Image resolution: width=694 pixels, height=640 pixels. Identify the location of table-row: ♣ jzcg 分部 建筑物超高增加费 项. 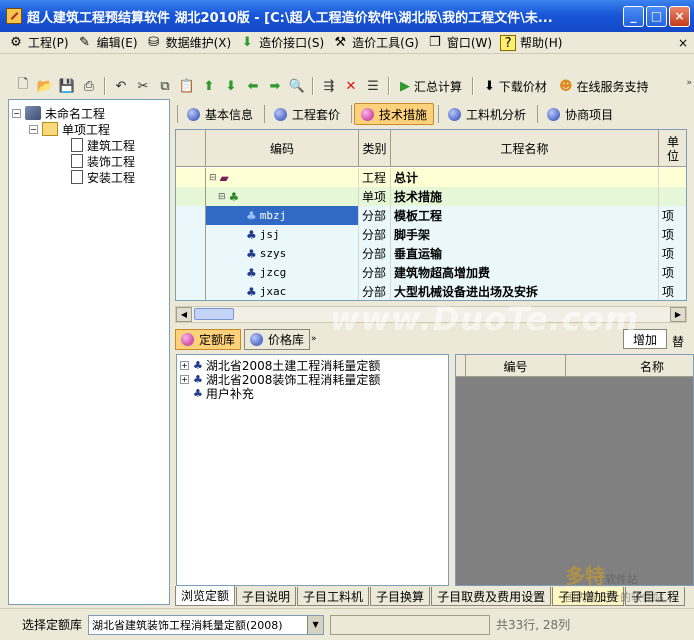
(431, 272).